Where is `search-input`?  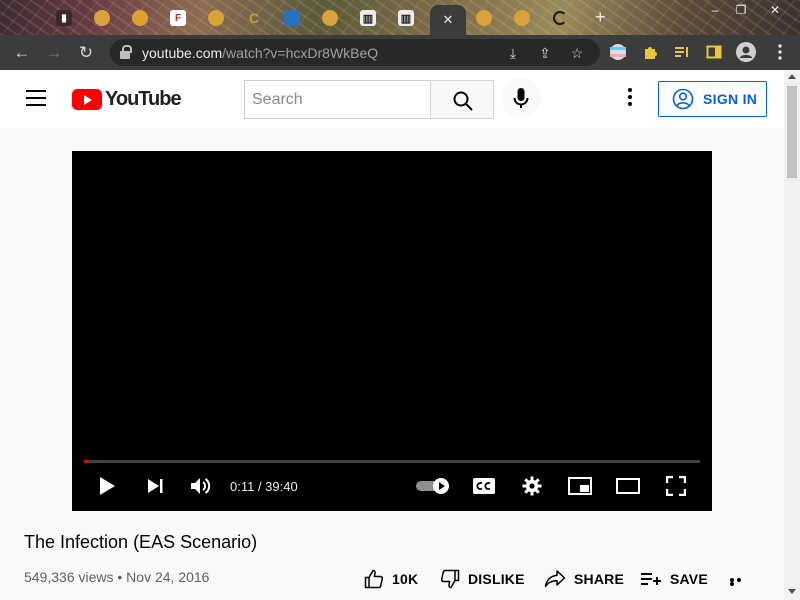 search-input is located at coordinates (337, 99).